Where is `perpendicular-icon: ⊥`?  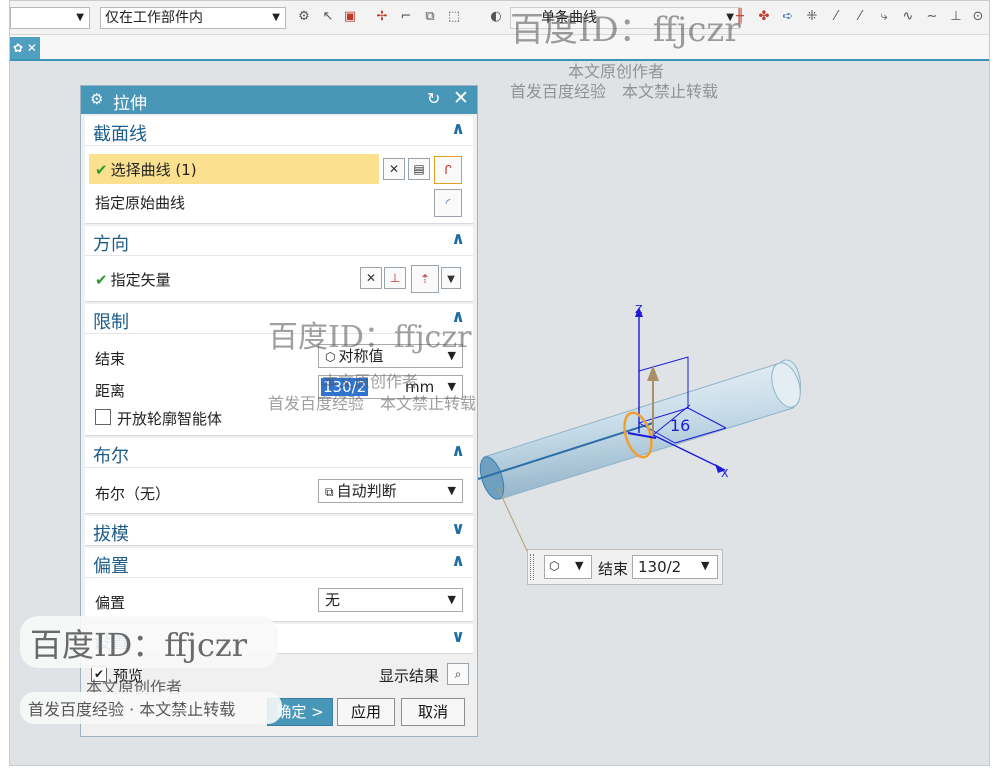 perpendicular-icon: ⊥ is located at coordinates (956, 17).